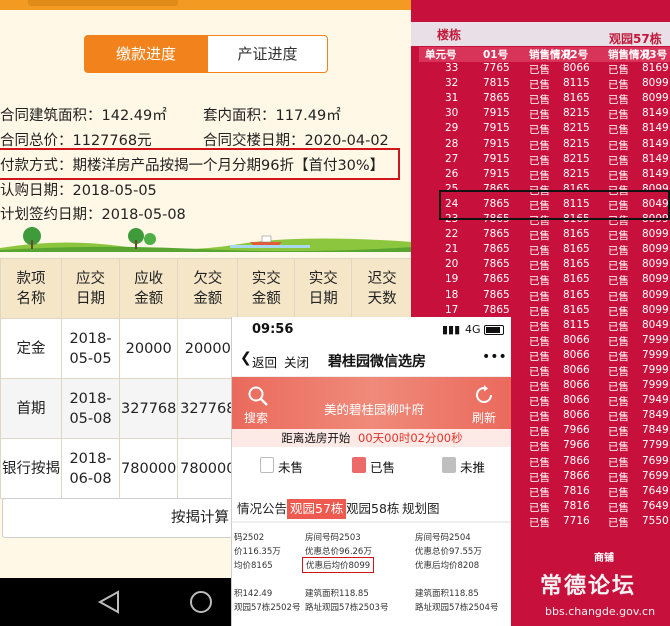 This screenshot has height=626, width=670. I want to click on status-time: 09:56, so click(273, 329).